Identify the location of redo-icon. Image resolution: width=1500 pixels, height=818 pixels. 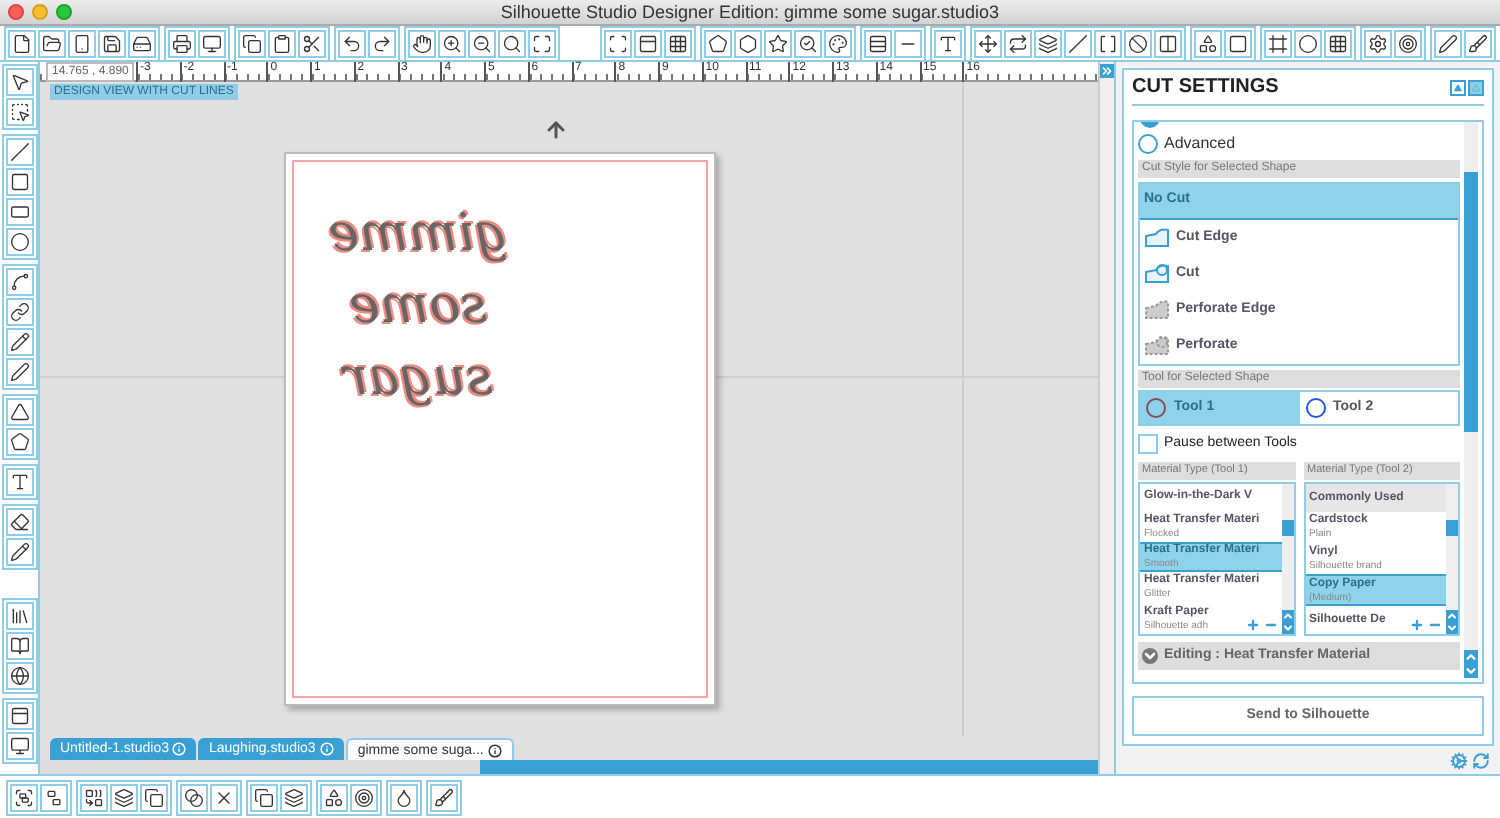
(382, 43).